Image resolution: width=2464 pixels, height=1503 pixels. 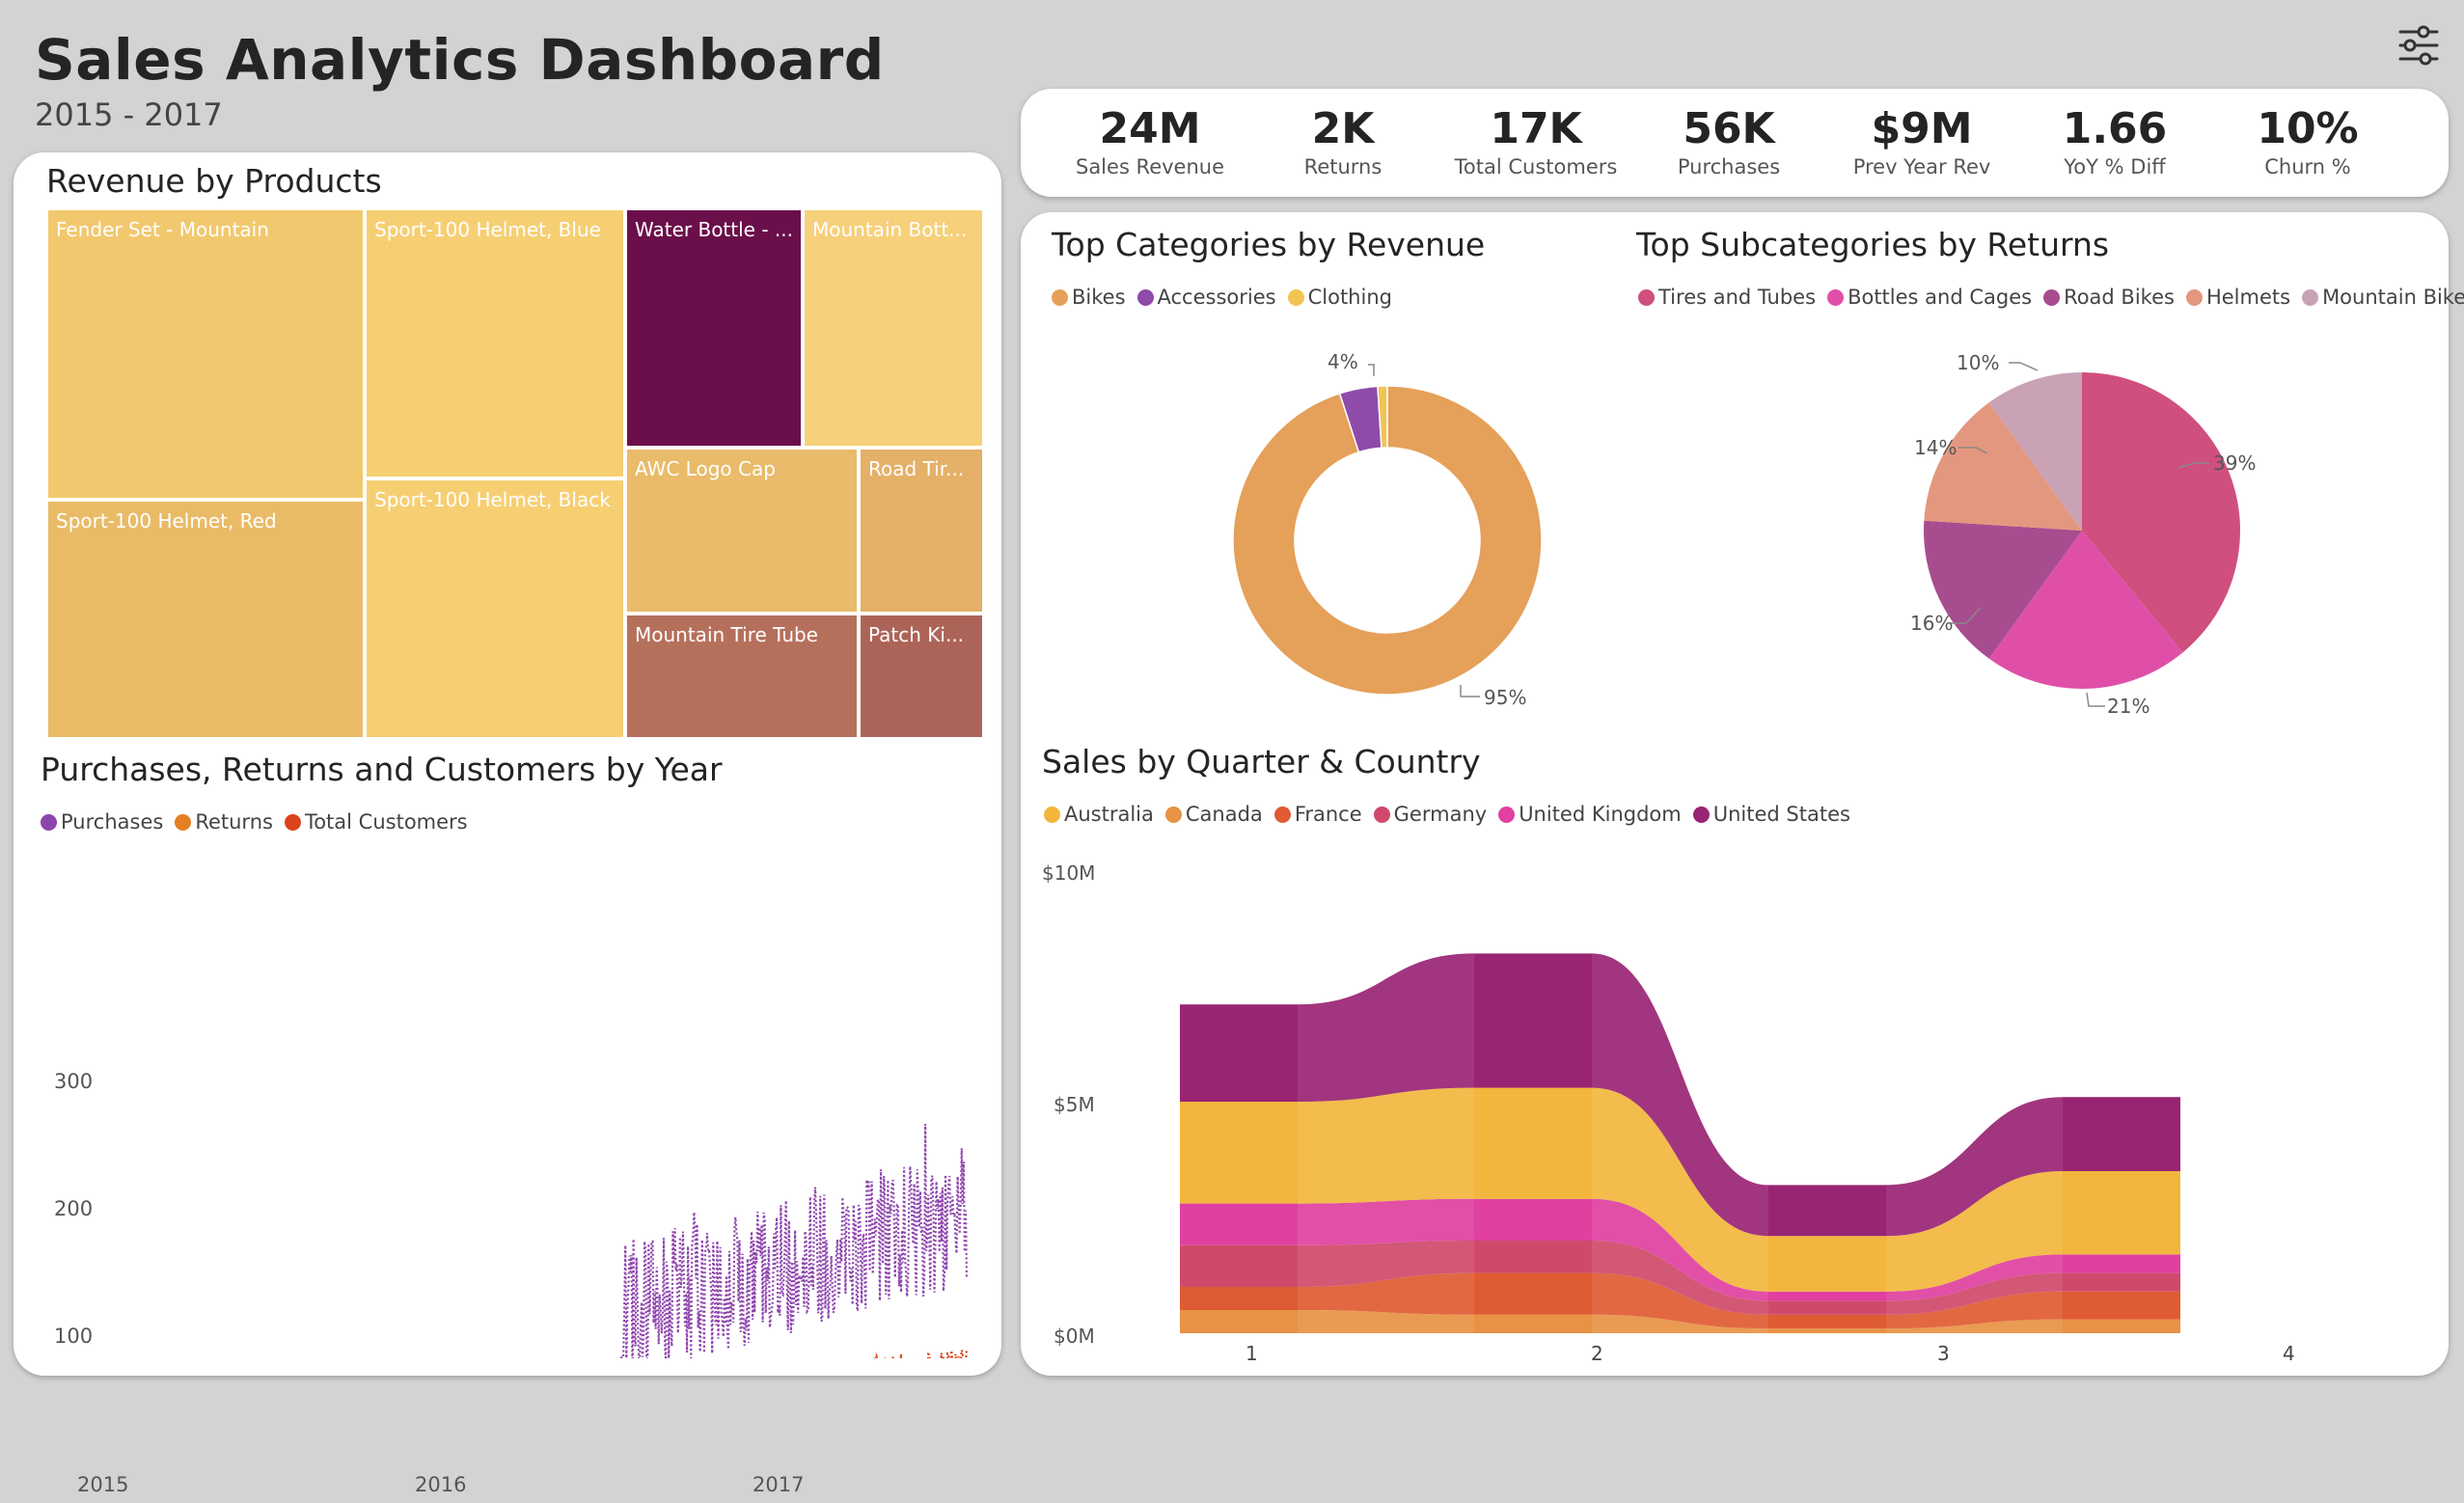 I want to click on legend-label: Germany, so click(x=1440, y=815).